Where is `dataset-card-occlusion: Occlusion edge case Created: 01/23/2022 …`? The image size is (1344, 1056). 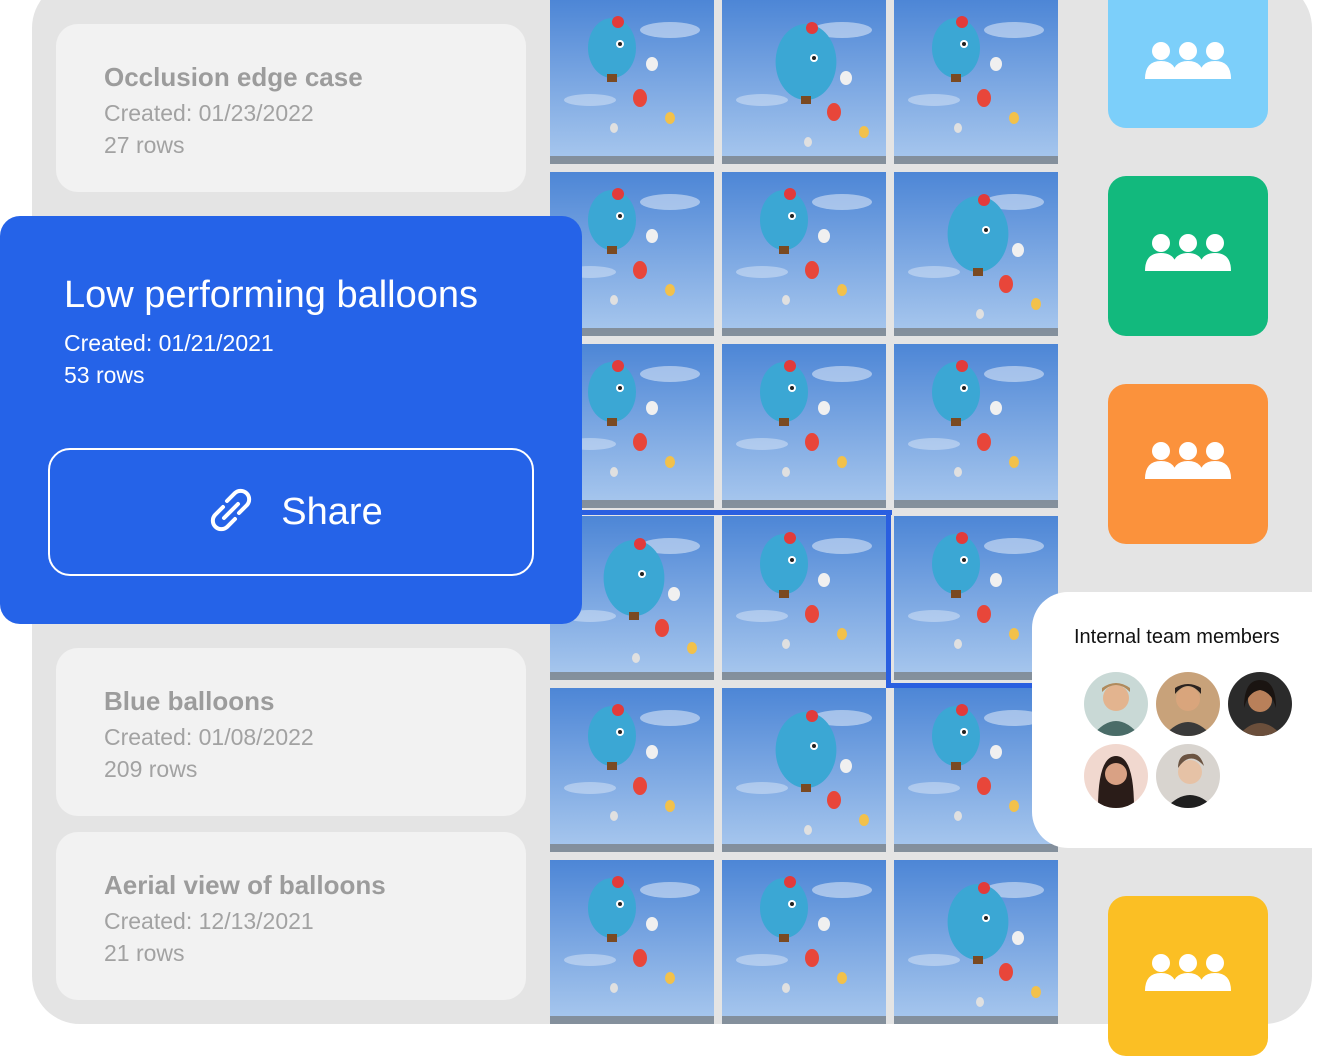 dataset-card-occlusion: Occlusion edge case Created: 01/23/2022 … is located at coordinates (291, 108).